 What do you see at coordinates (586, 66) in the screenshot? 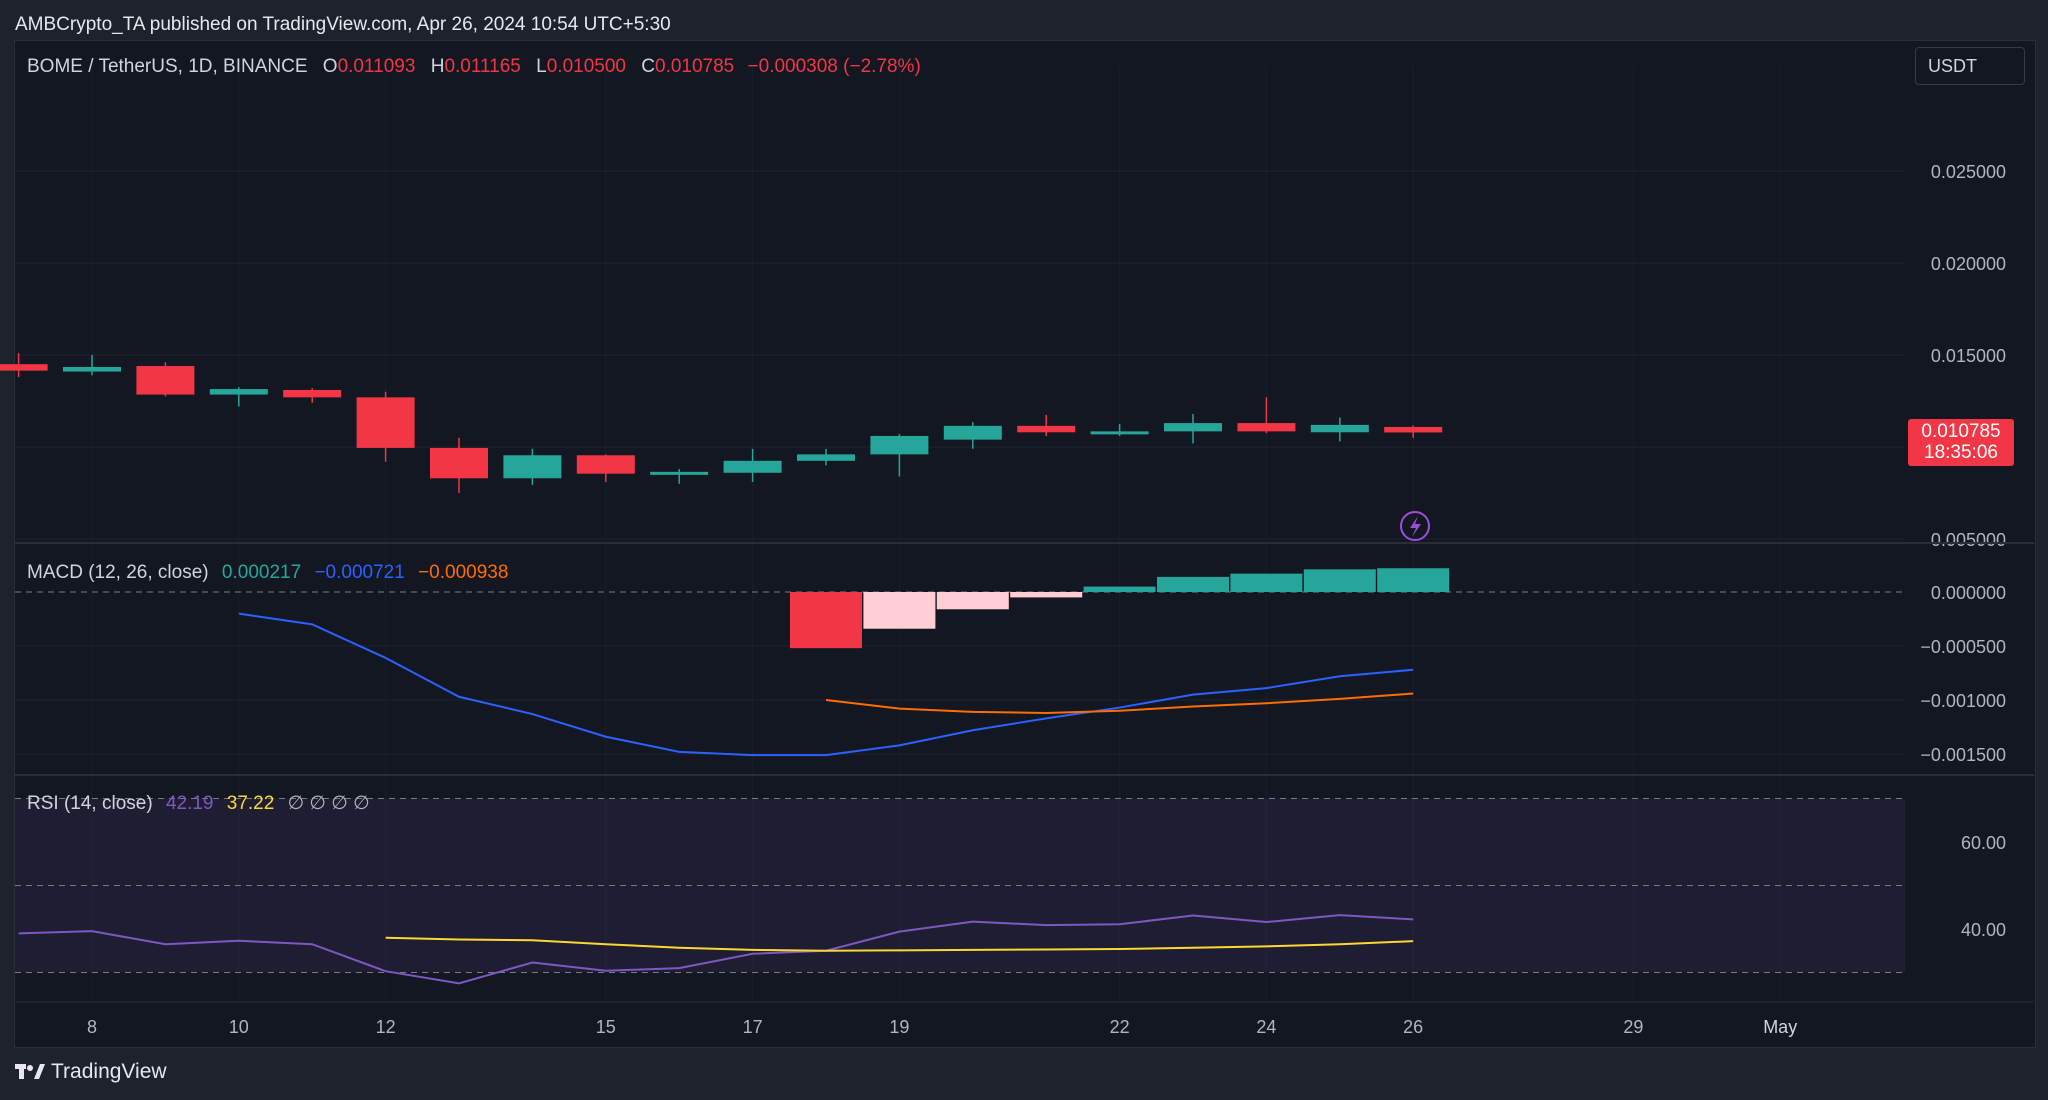
I see `low-value: 0.010500` at bounding box center [586, 66].